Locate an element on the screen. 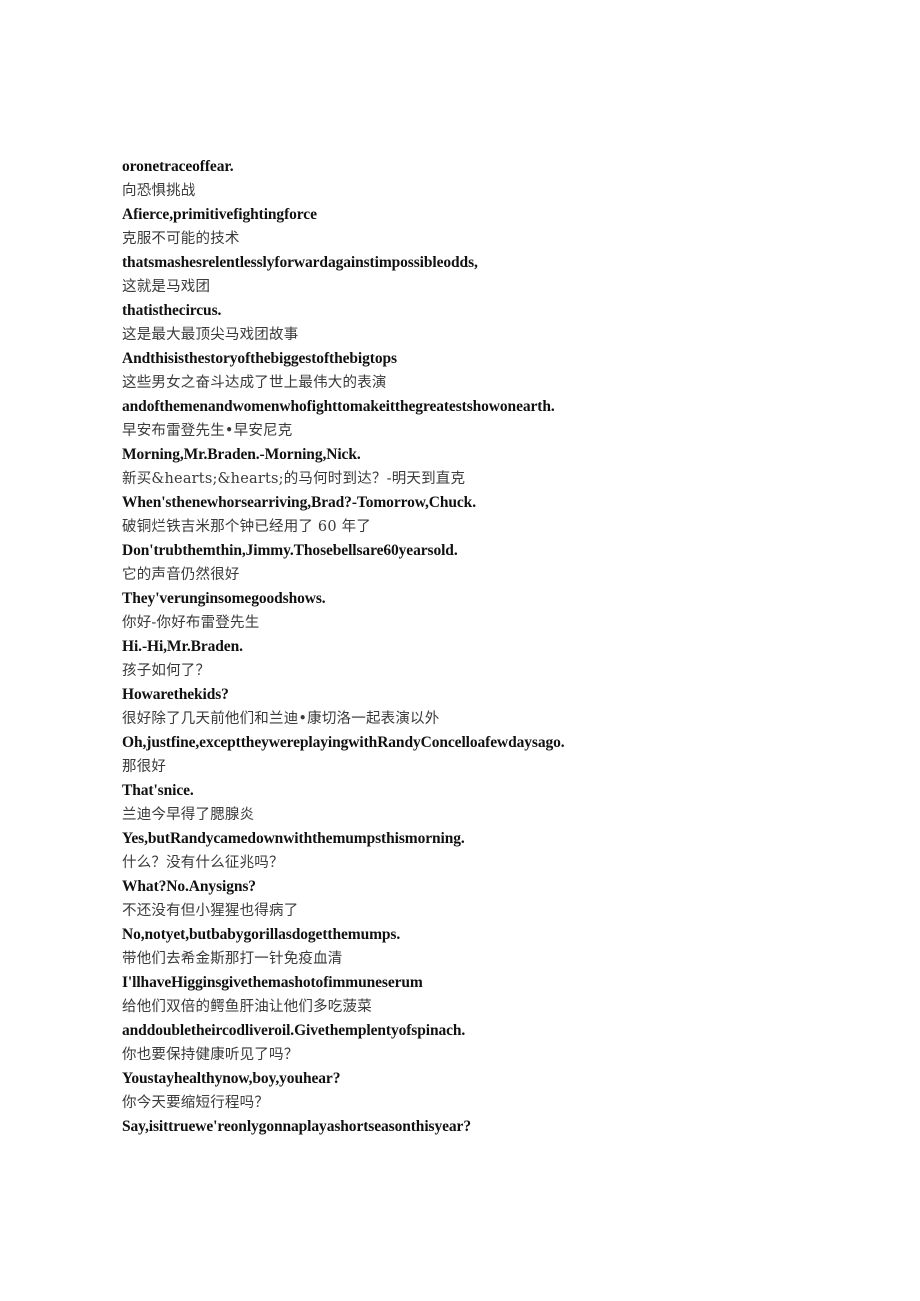  subtitle-line-chinese: 很好除了几天前他们和兰迪•康切洛一起表演以外 is located at coordinates (281, 719).